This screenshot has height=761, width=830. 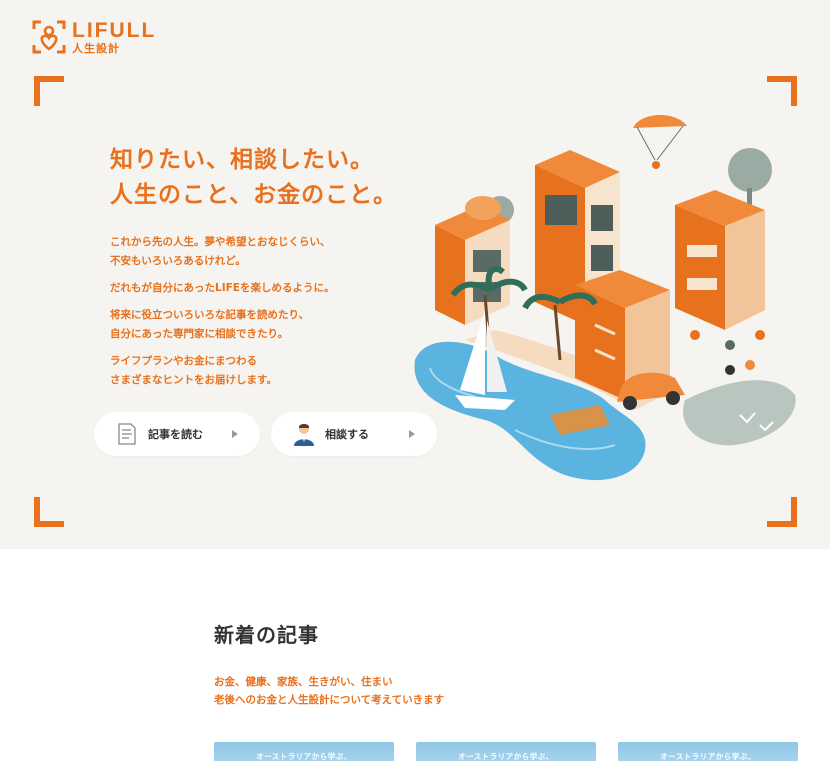 What do you see at coordinates (304, 434) in the screenshot?
I see `advisor-person-icon` at bounding box center [304, 434].